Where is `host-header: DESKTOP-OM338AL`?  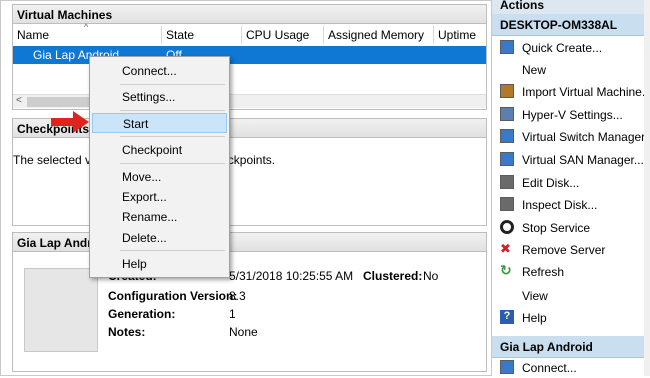 host-header: DESKTOP-OM338AL is located at coordinates (571, 25).